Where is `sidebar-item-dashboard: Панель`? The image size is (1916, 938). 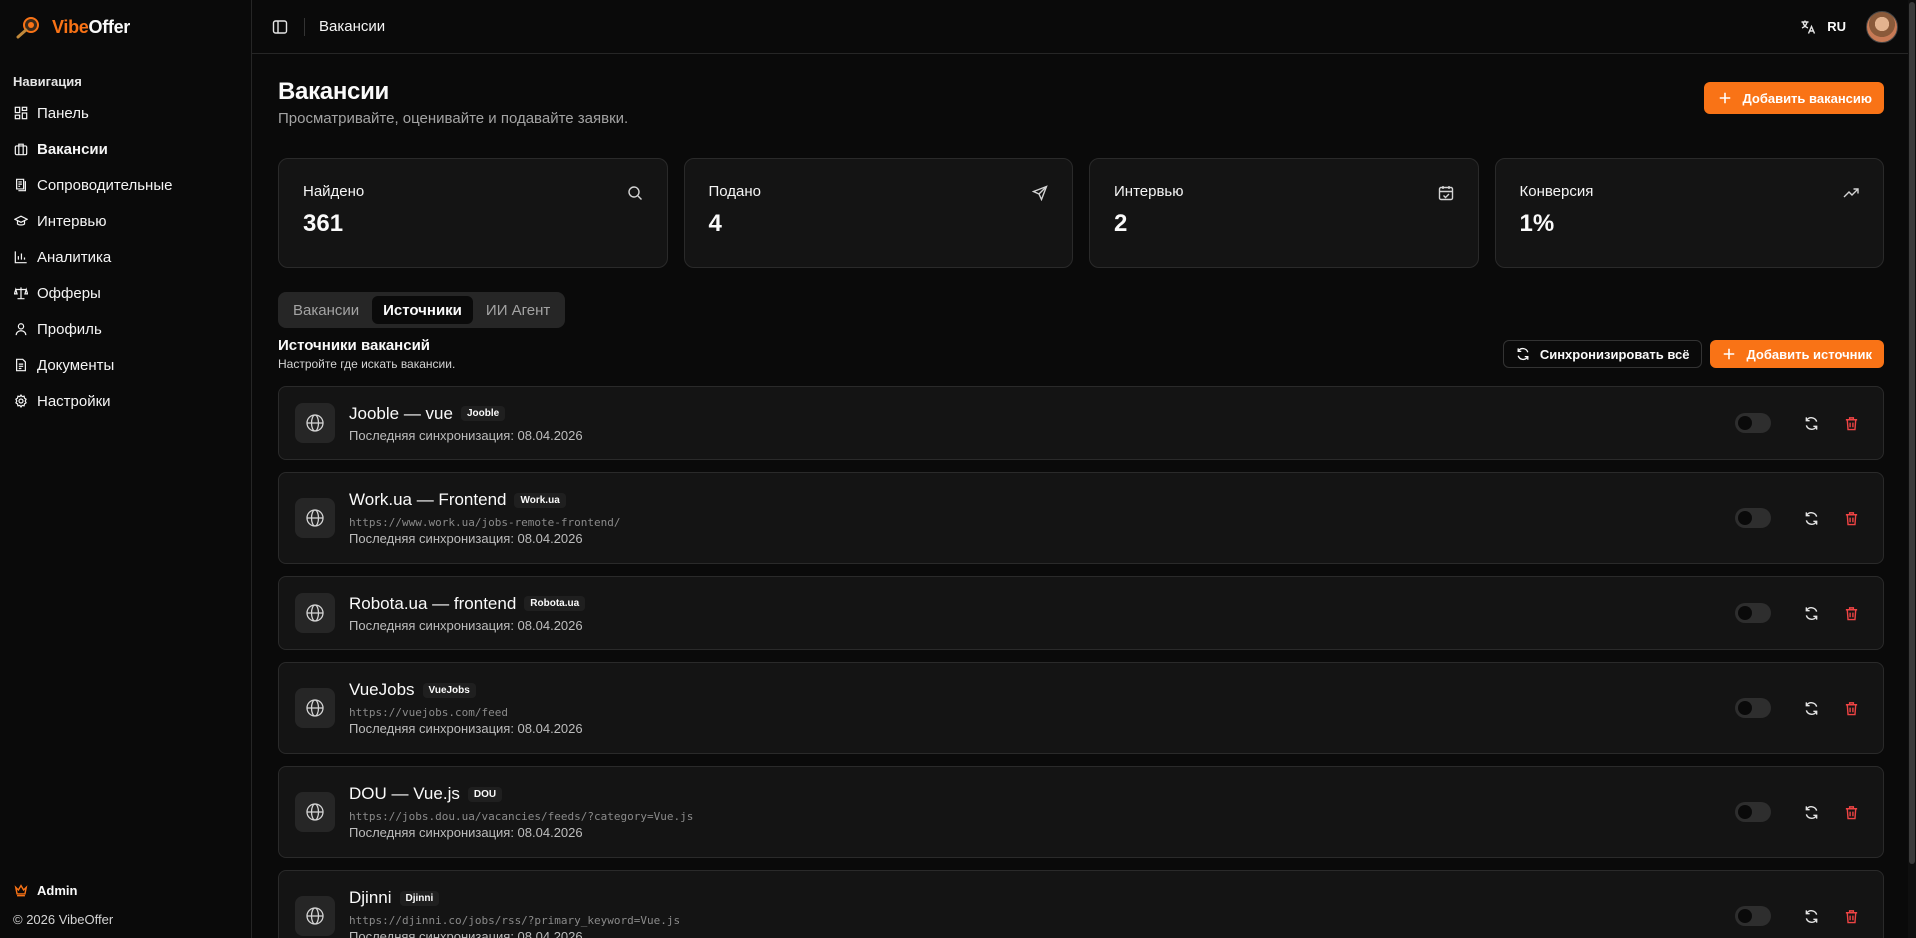 sidebar-item-dashboard: Панель is located at coordinates (125, 113).